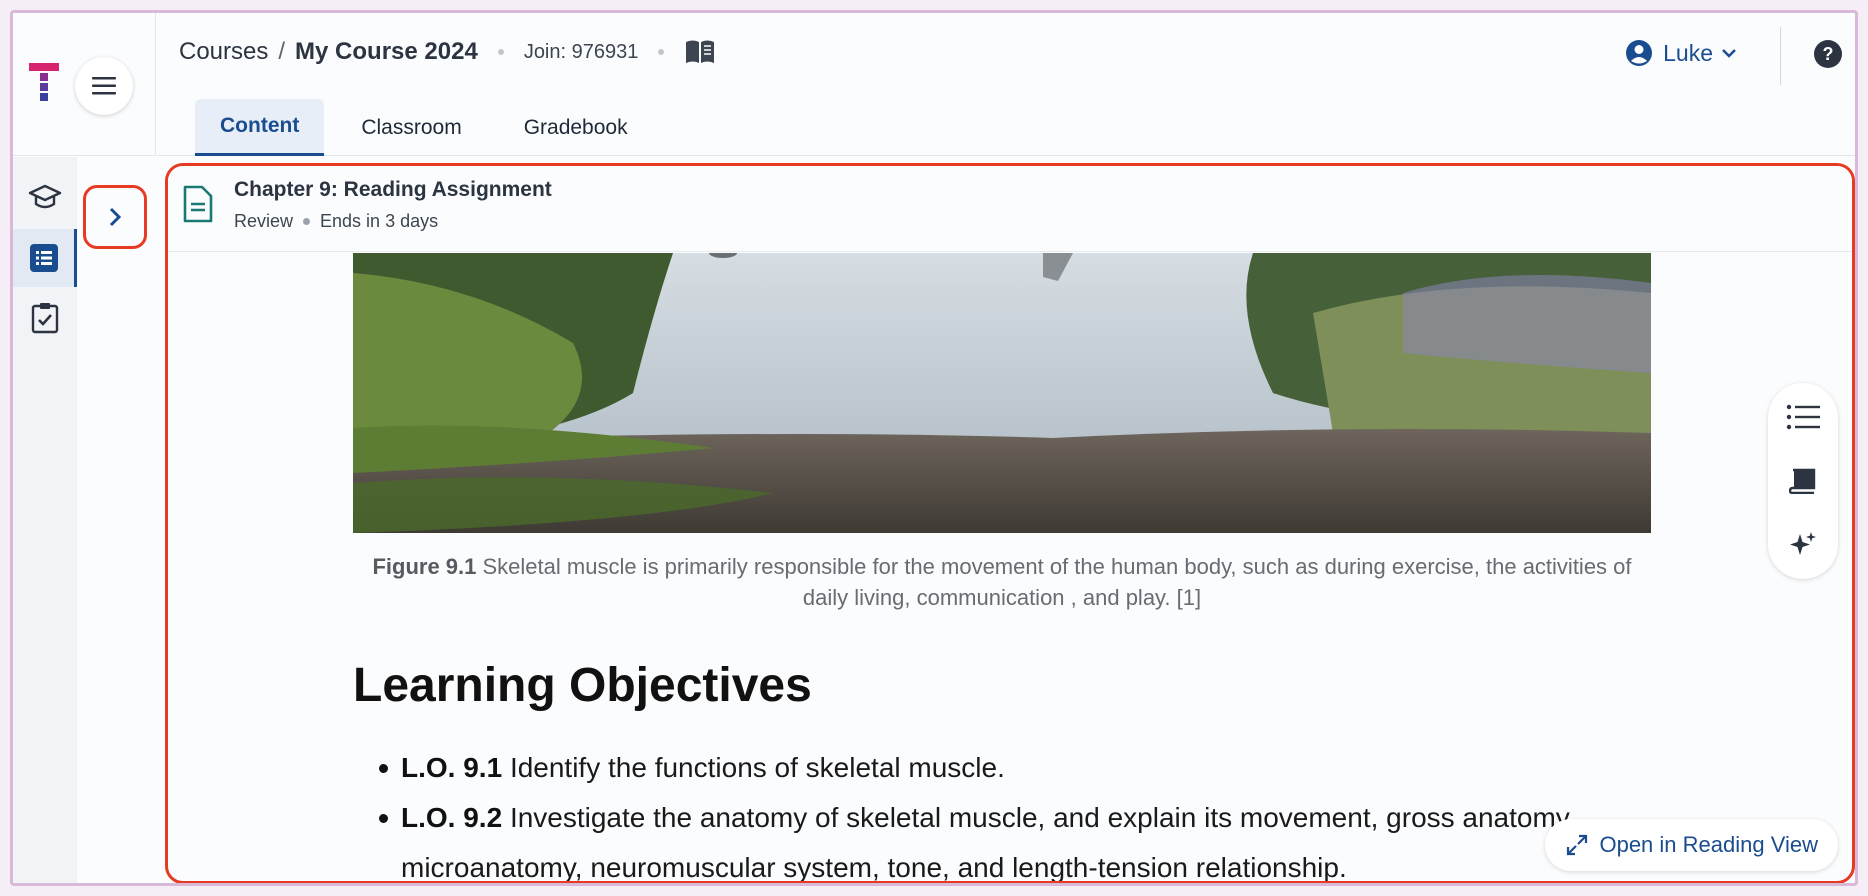 The width and height of the screenshot is (1868, 896). I want to click on table-of-contents-button, so click(1803, 417).